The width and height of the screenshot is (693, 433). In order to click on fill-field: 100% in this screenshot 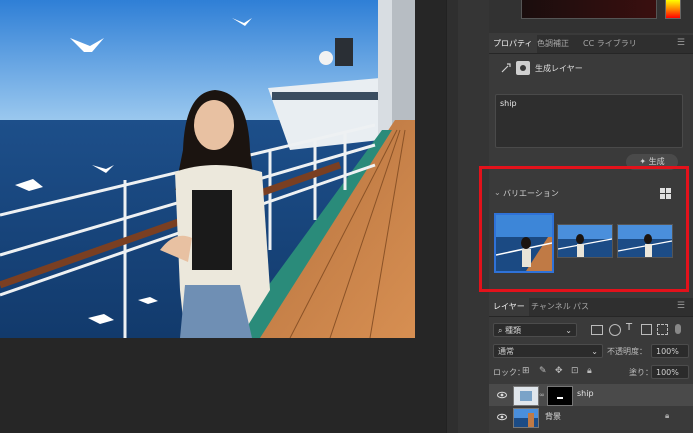, I will do `click(670, 372)`.